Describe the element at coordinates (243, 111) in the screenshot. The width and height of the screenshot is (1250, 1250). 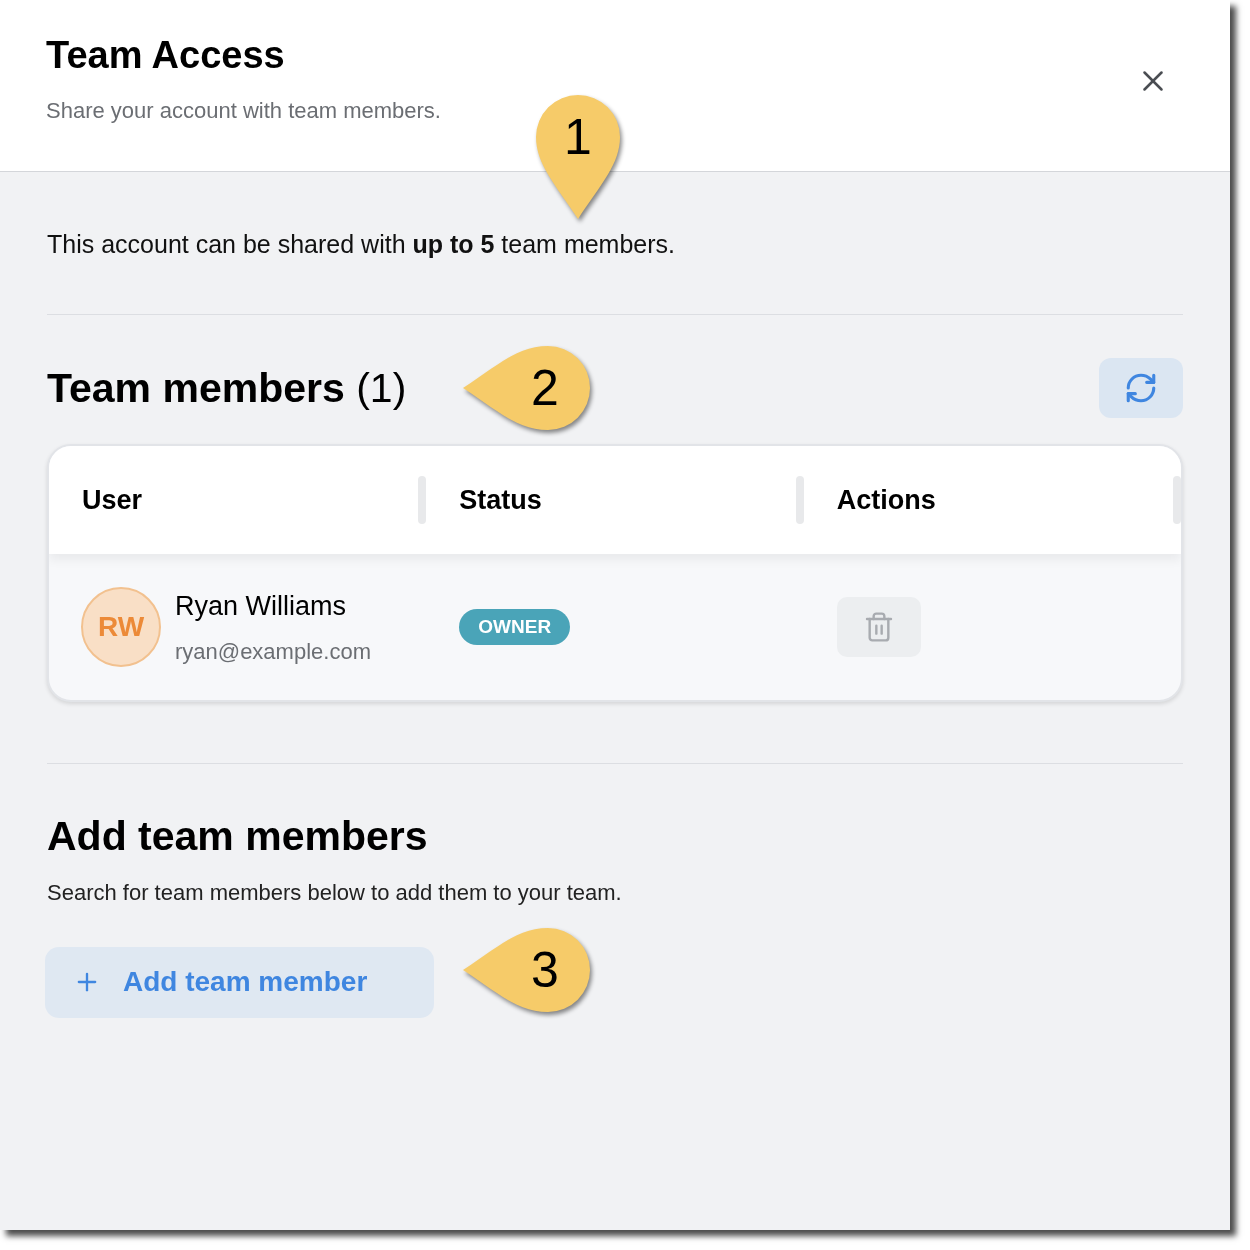
I see `dialog-subtitle: Share your account with team members.` at that location.